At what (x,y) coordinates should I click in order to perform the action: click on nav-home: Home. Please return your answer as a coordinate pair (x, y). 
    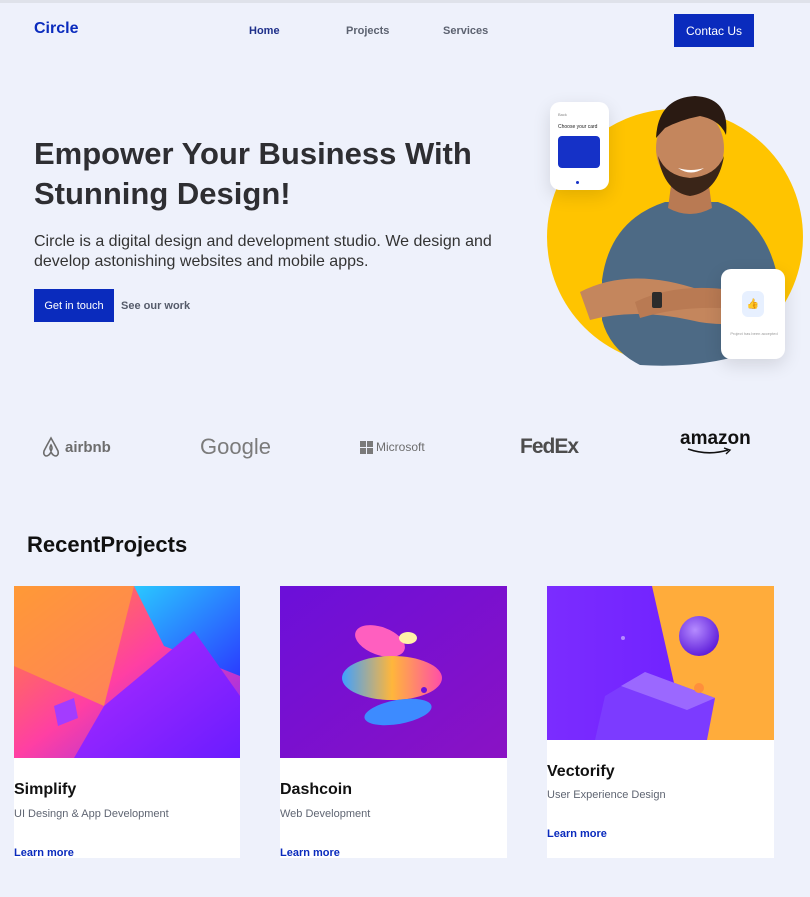
    Looking at the image, I should click on (264, 31).